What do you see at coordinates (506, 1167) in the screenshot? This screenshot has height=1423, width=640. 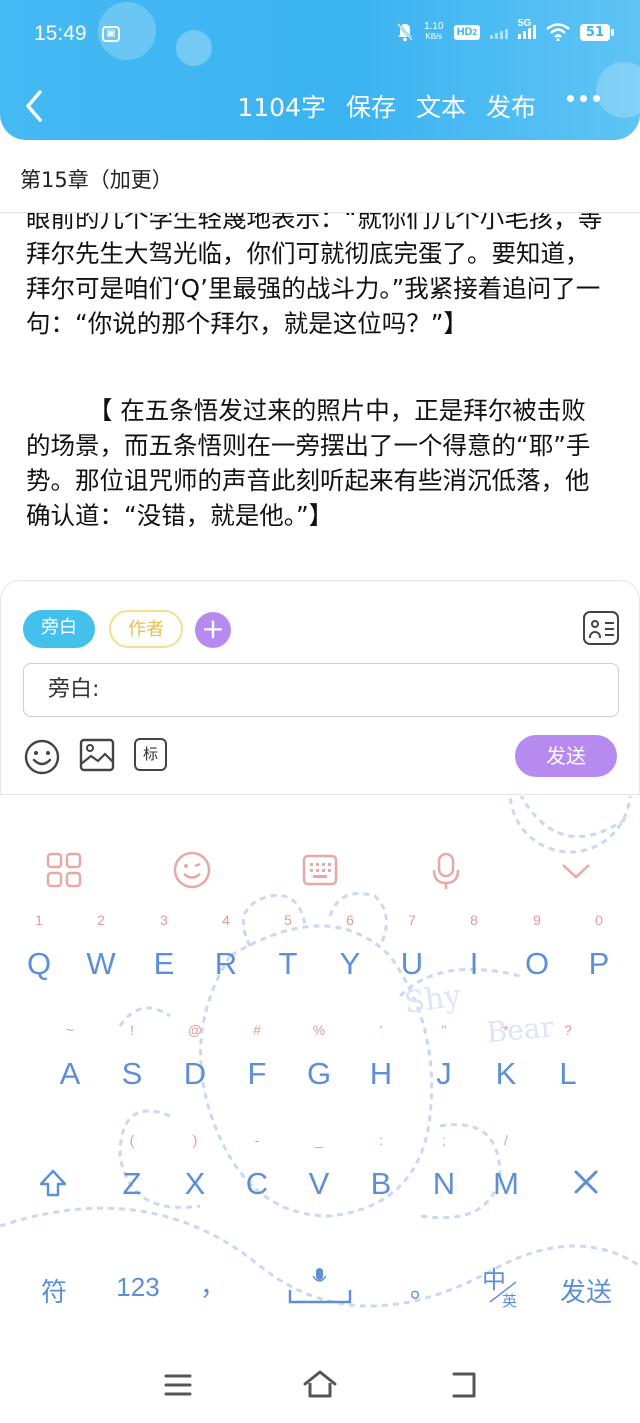 I see `key-m: / M` at bounding box center [506, 1167].